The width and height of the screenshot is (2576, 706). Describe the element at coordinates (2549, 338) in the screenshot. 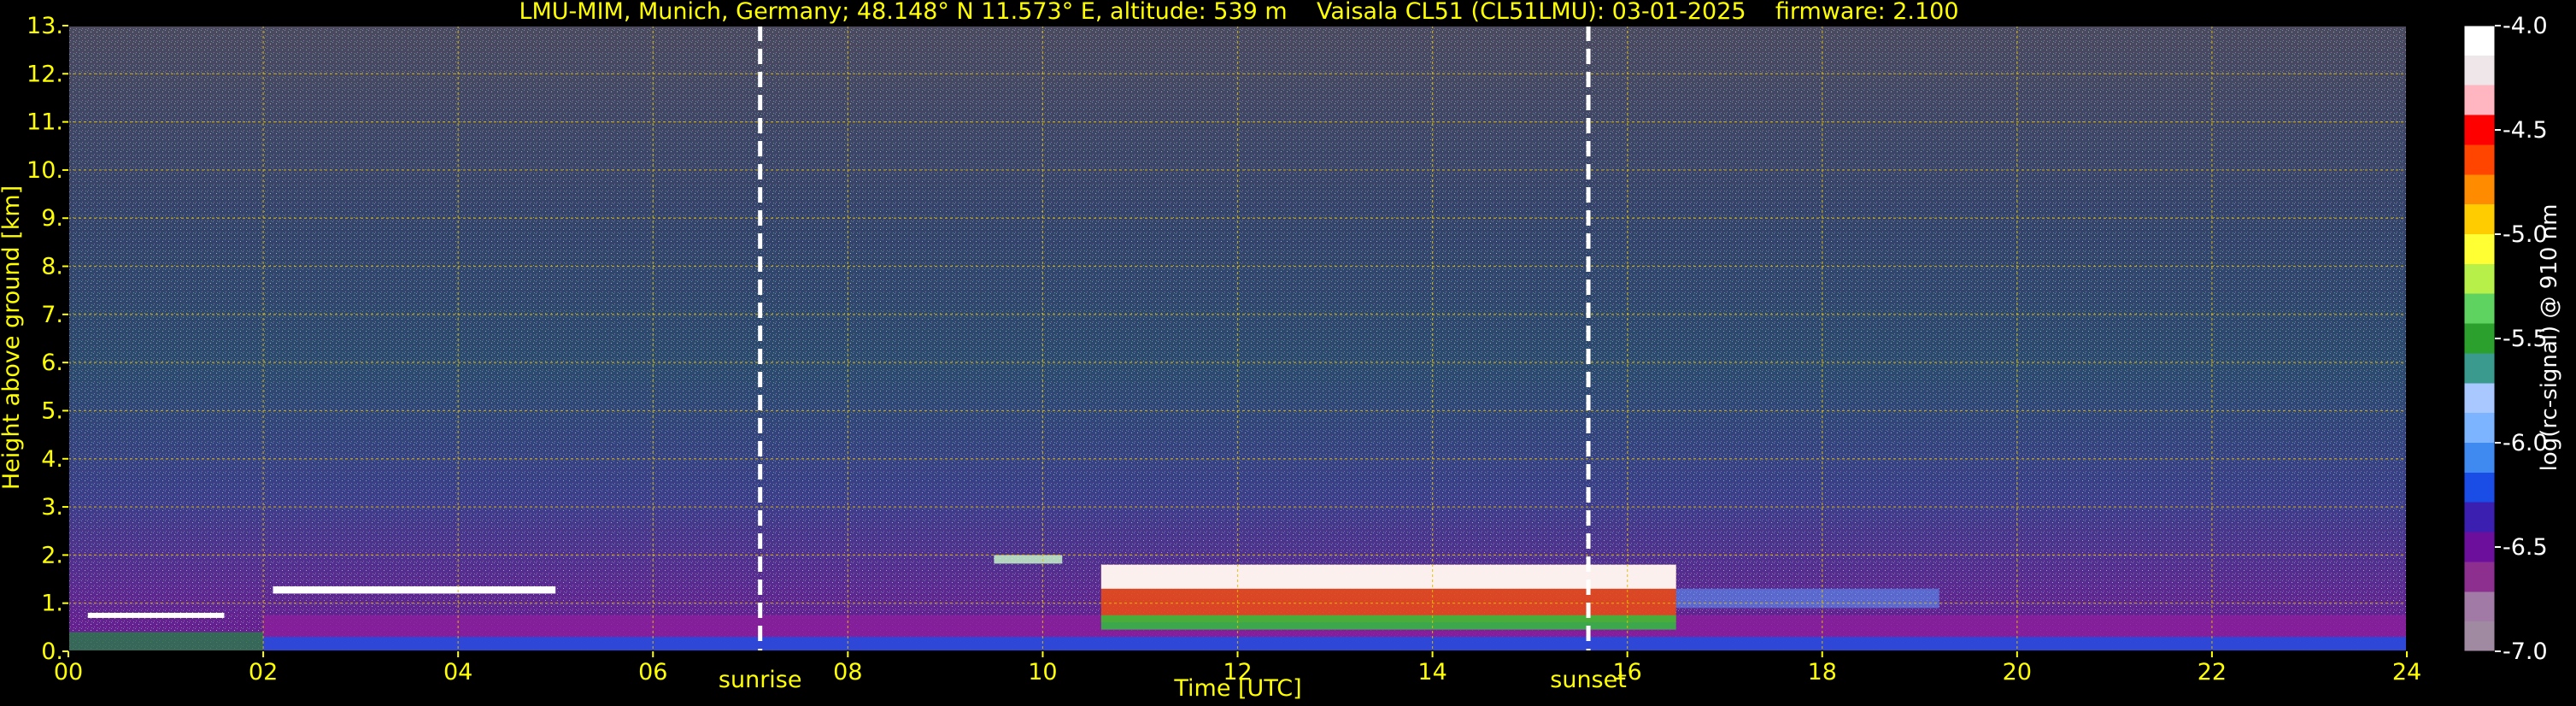

I see `colorbar-label: log(rc-signal) @ 910 nm` at that location.